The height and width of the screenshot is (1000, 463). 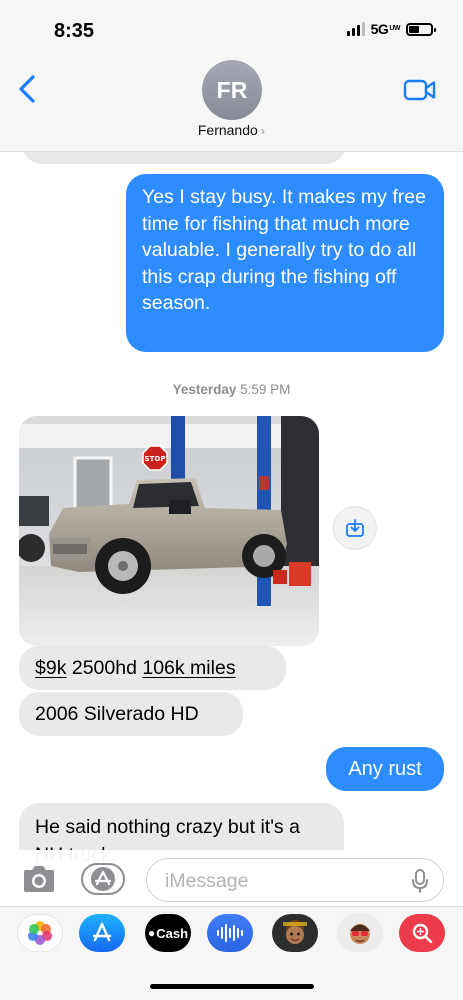 What do you see at coordinates (295, 933) in the screenshot?
I see `memoji-stickers-icon` at bounding box center [295, 933].